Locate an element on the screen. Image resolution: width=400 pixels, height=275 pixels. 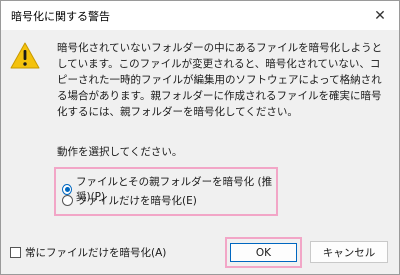
checkbox-unchecked-icon is located at coordinates (15, 252).